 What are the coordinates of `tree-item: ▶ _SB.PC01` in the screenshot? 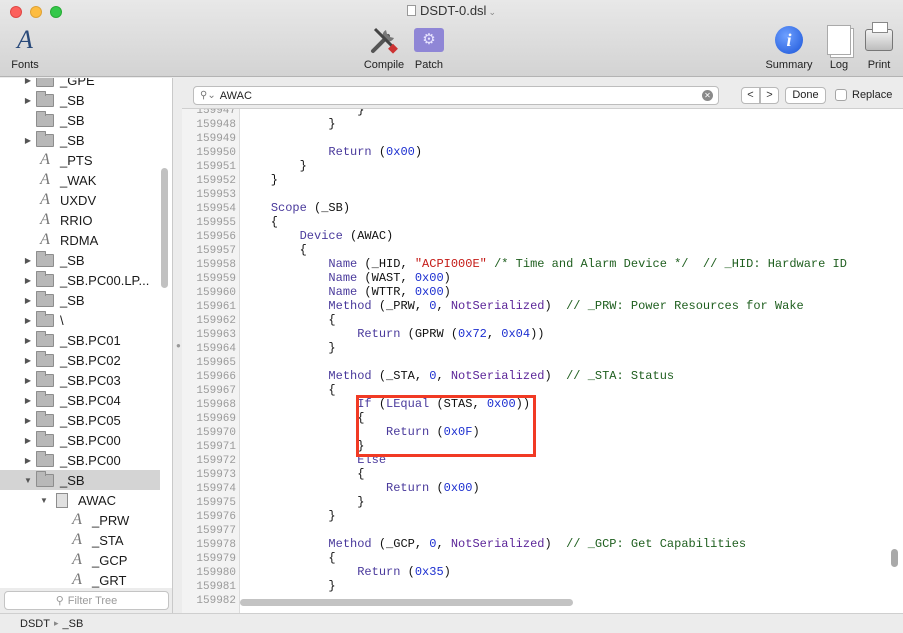 It's located at (80, 340).